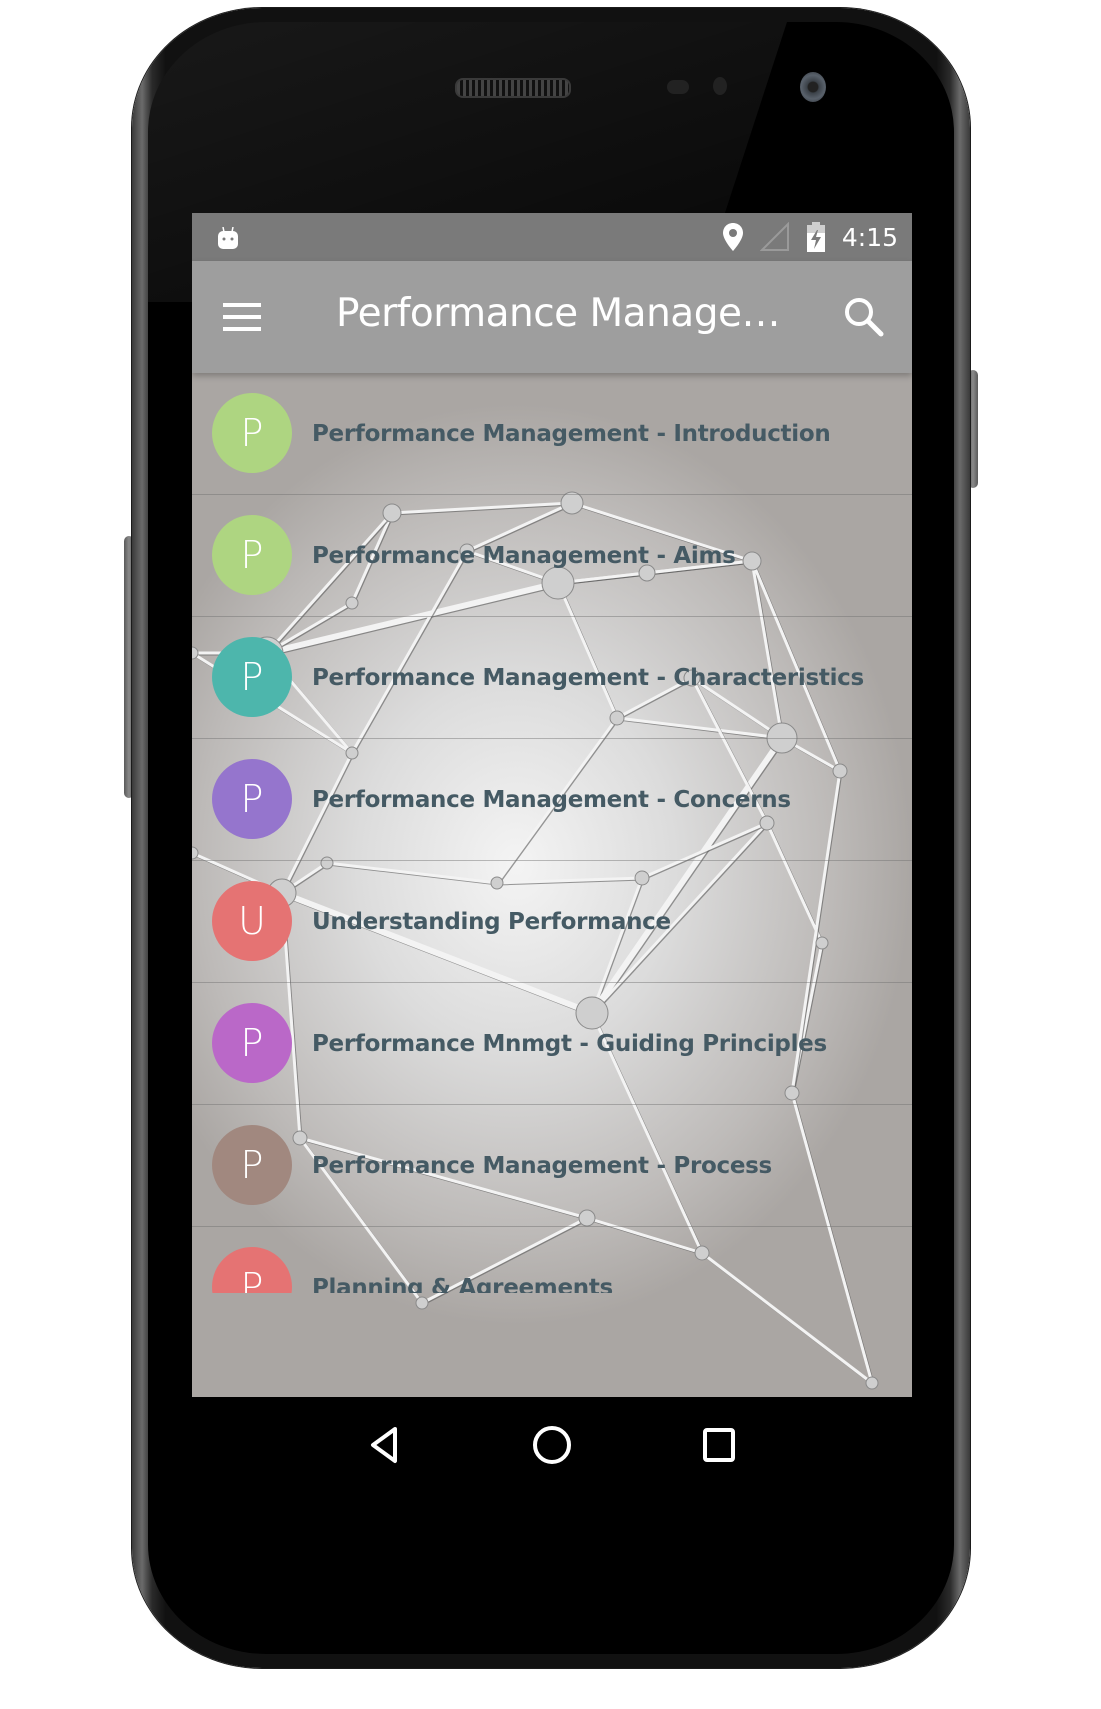  I want to click on app-toolbar: Performance Management, so click(552, 317).